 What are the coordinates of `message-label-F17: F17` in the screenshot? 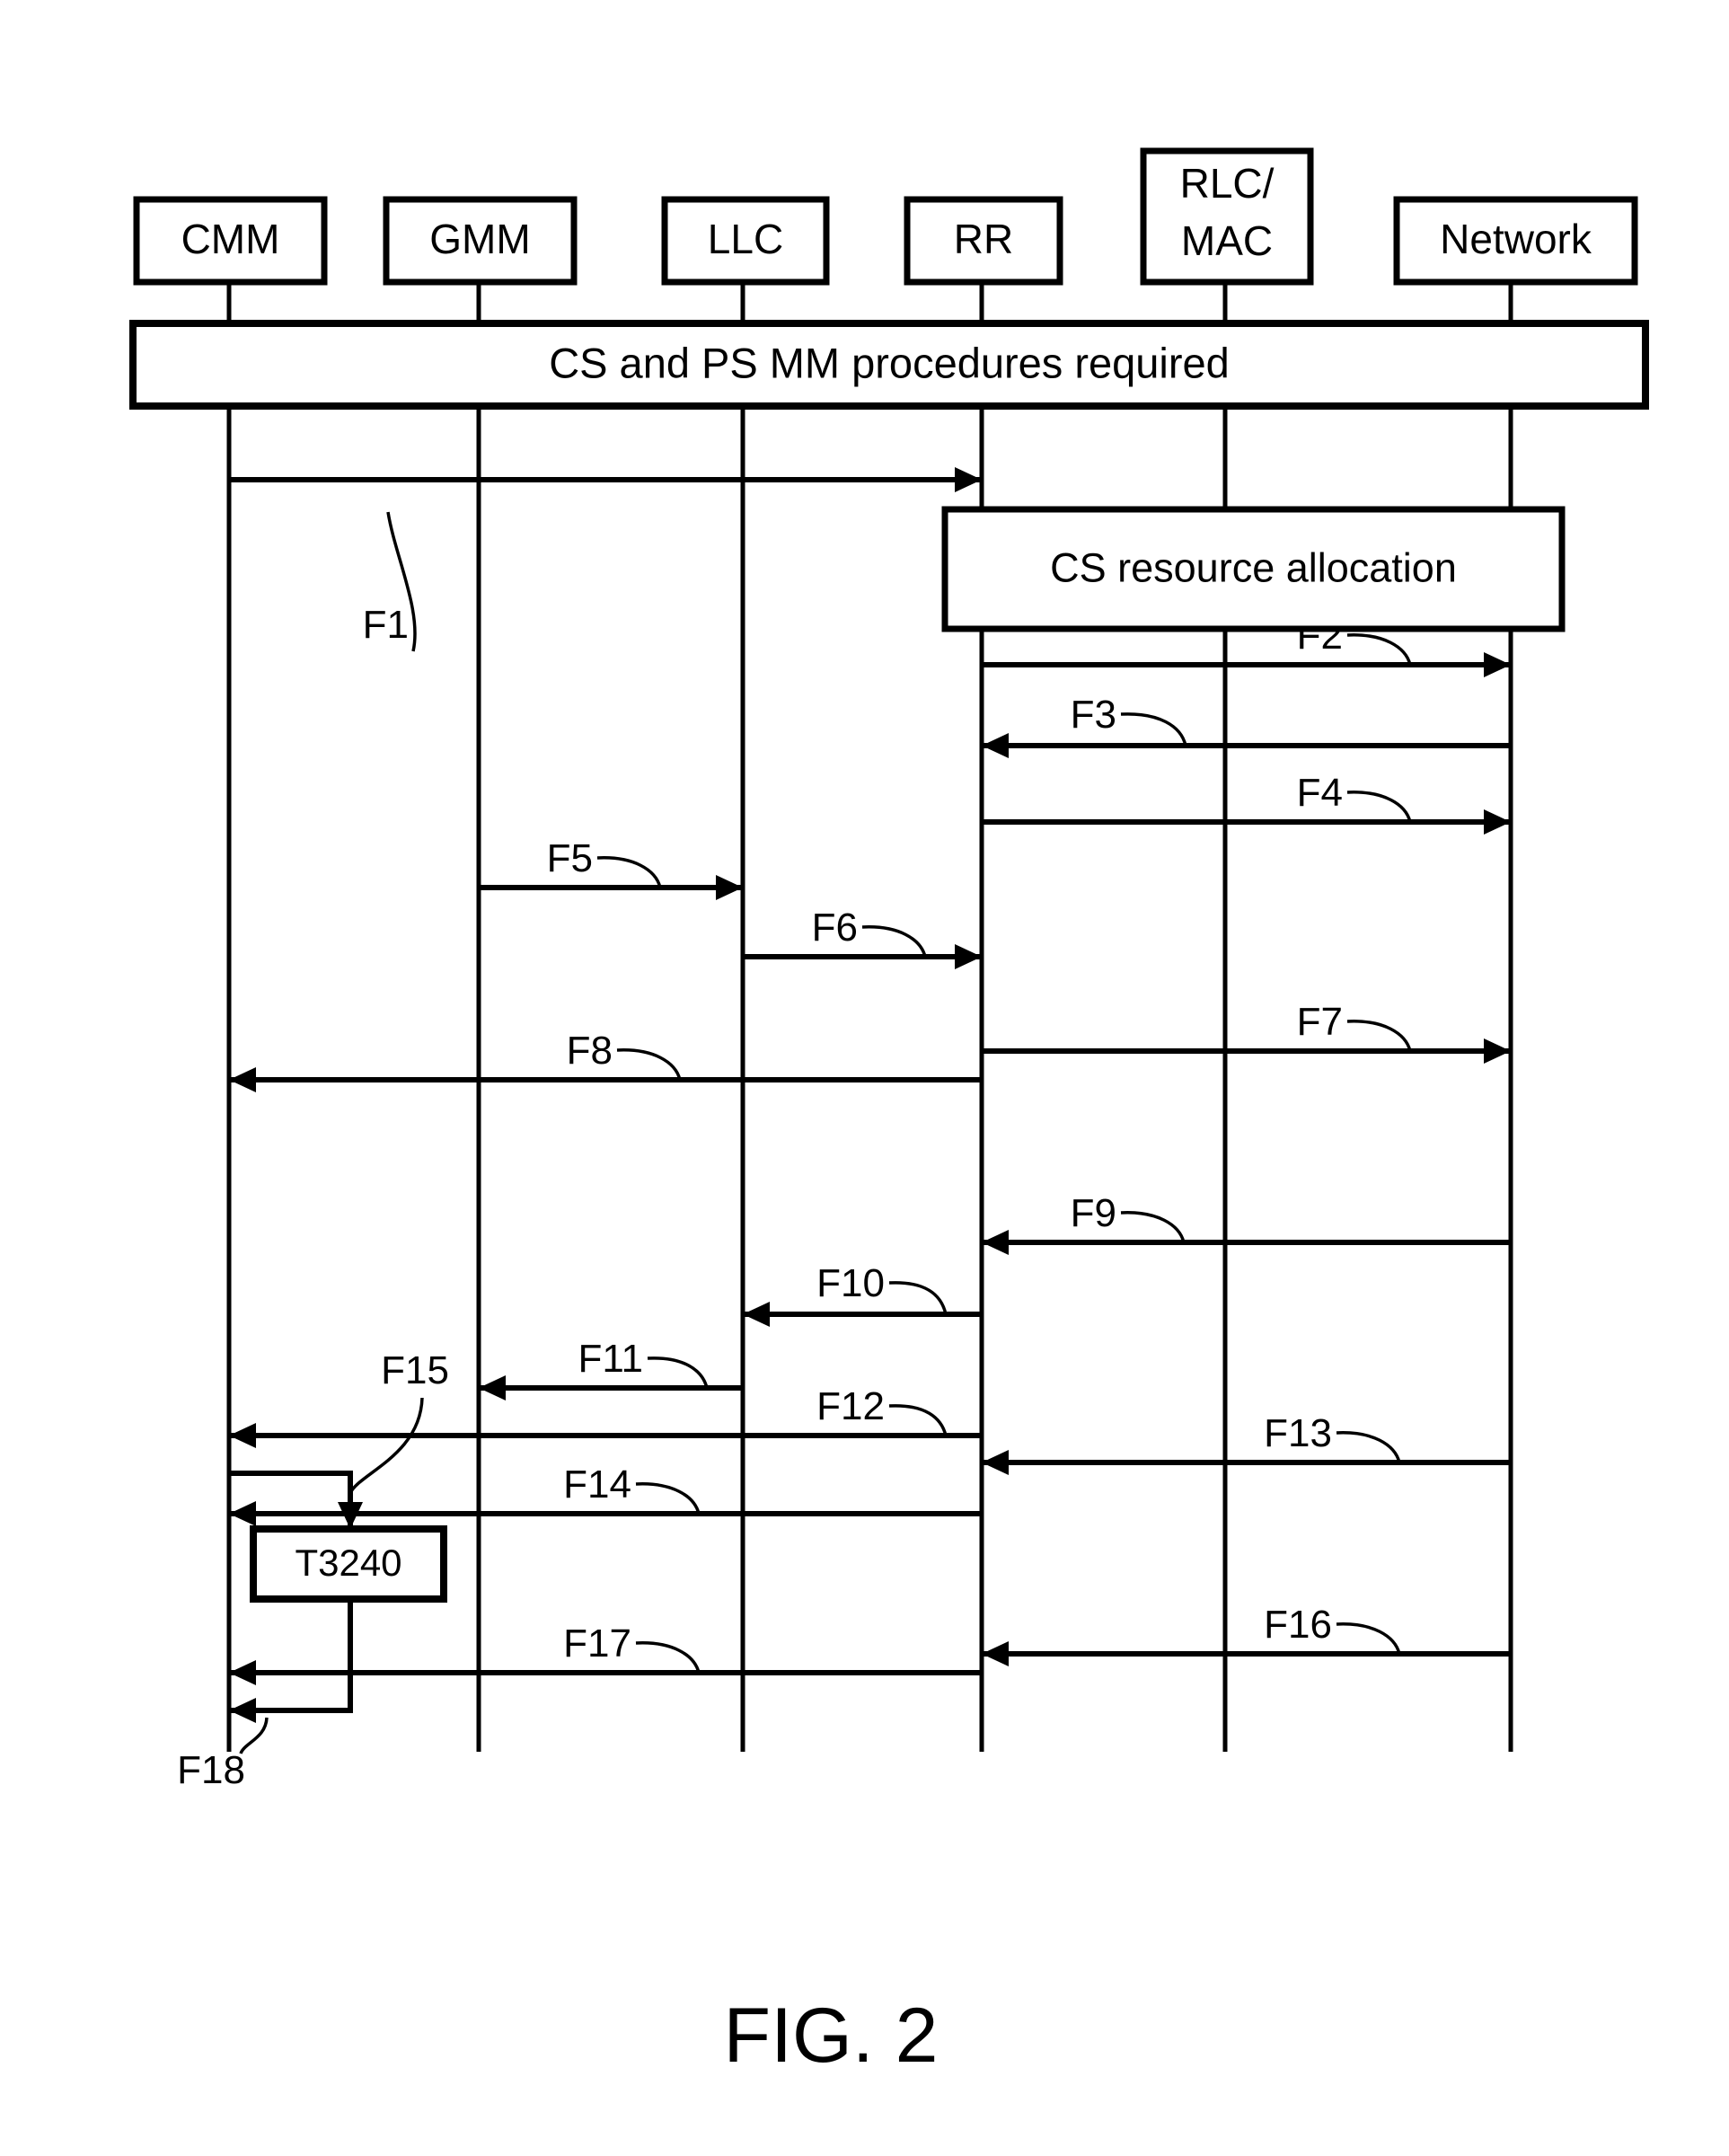 It's located at (597, 1643).